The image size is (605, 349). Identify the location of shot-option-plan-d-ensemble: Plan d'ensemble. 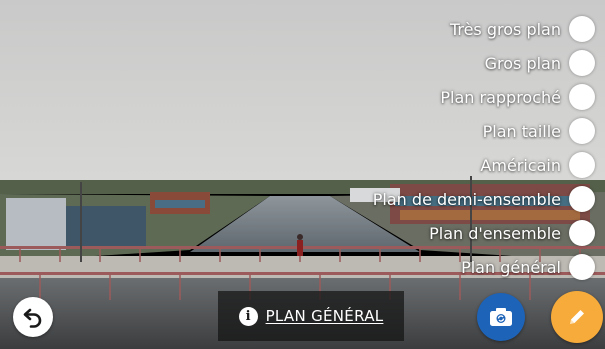
(512, 233).